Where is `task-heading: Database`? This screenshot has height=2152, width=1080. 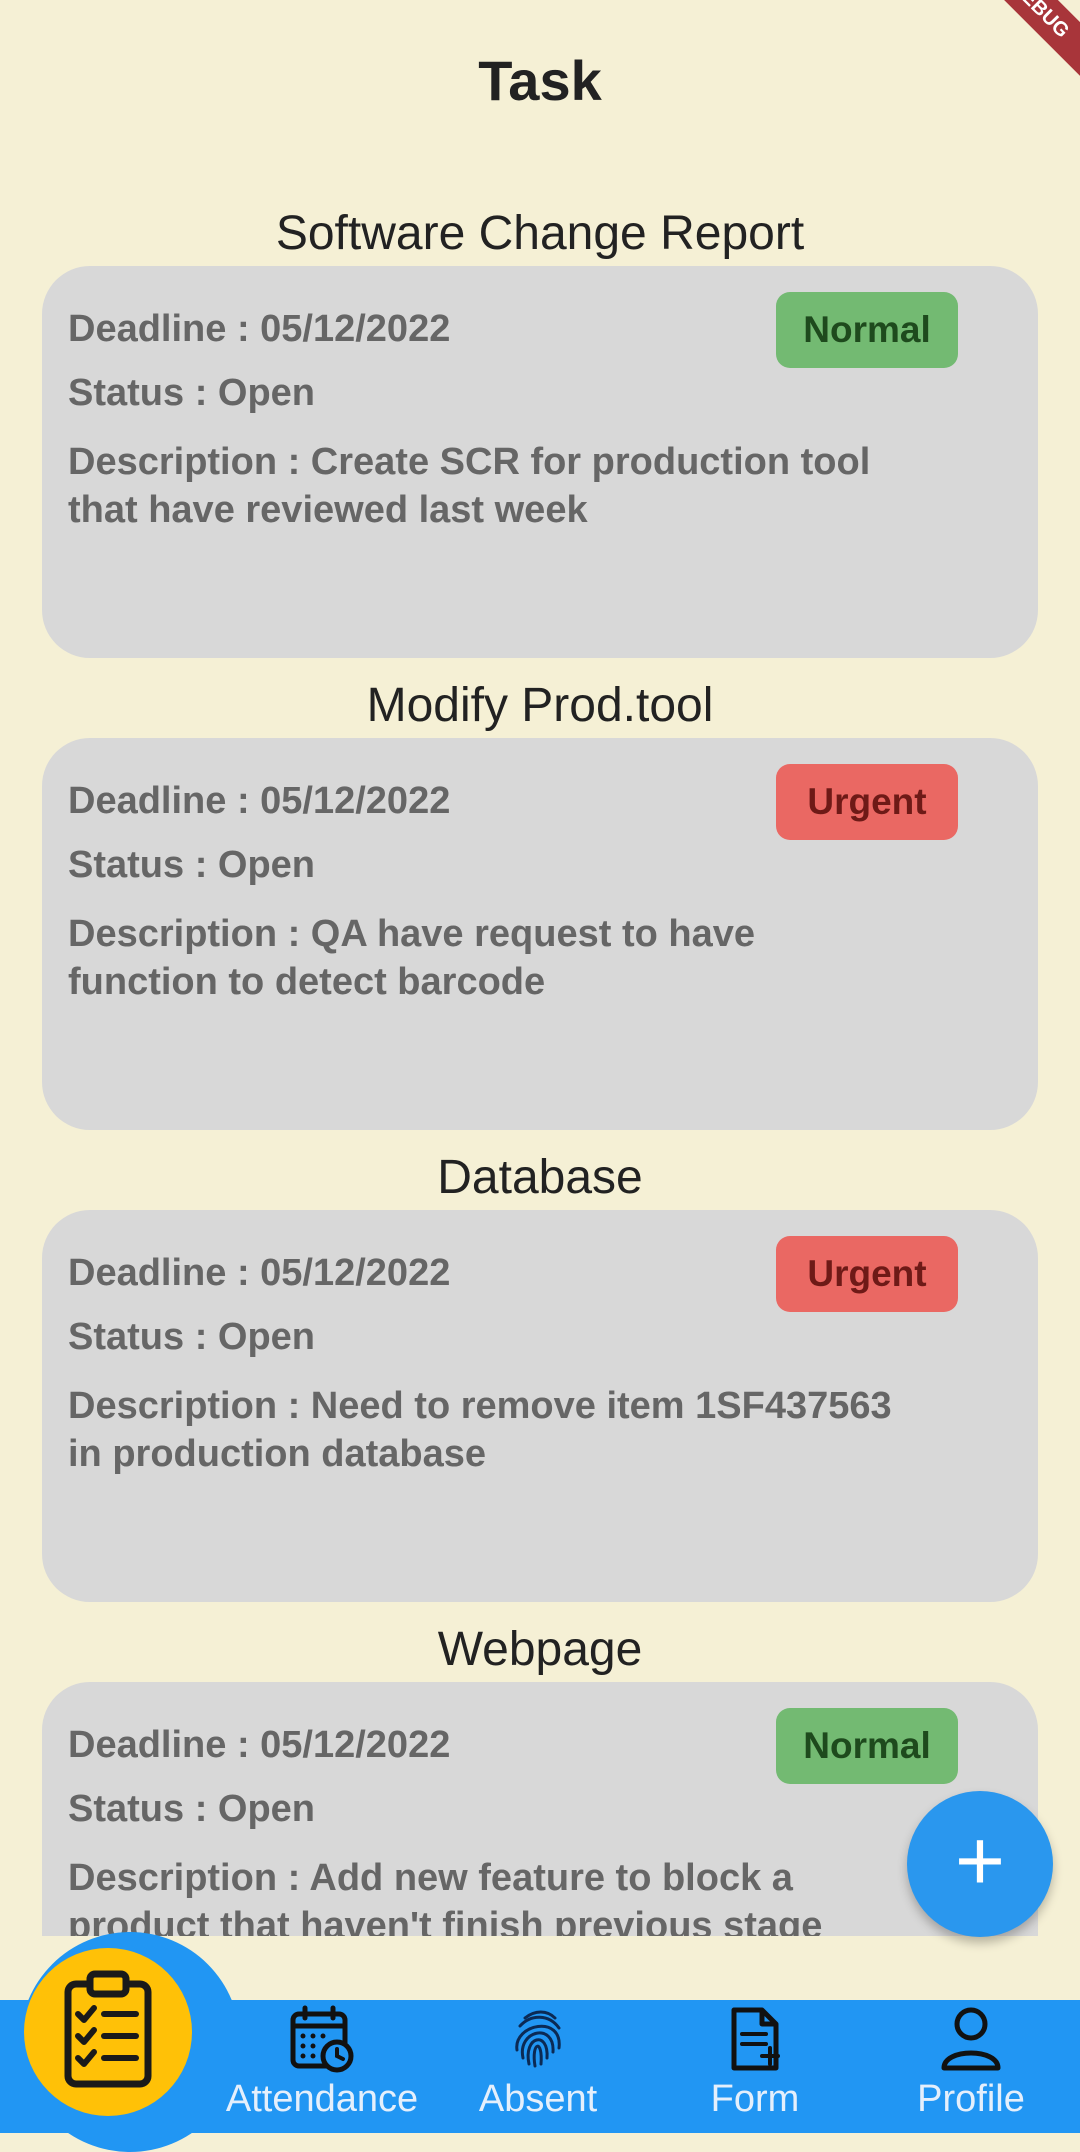
task-heading: Database is located at coordinates (540, 1177).